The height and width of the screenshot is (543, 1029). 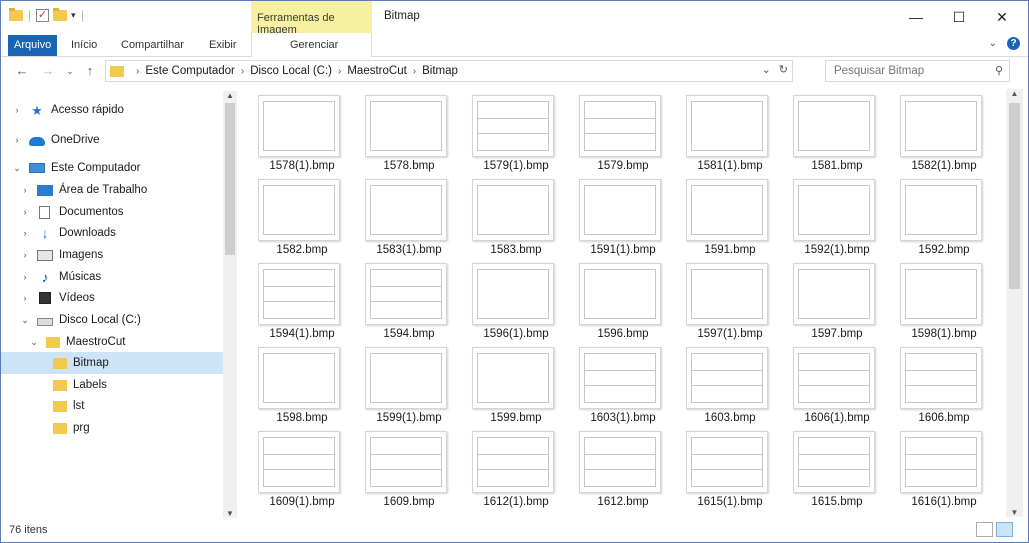 What do you see at coordinates (60, 14) in the screenshot?
I see `new-folder-icon` at bounding box center [60, 14].